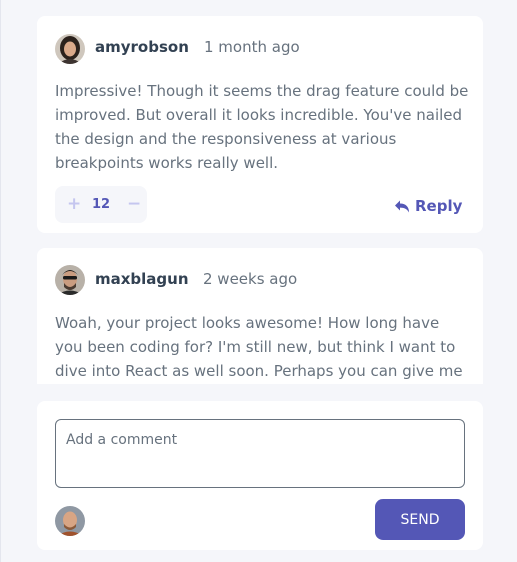 The height and width of the screenshot is (562, 517). What do you see at coordinates (252, 47) in the screenshot?
I see `comment-timestamp: 1 month ago` at bounding box center [252, 47].